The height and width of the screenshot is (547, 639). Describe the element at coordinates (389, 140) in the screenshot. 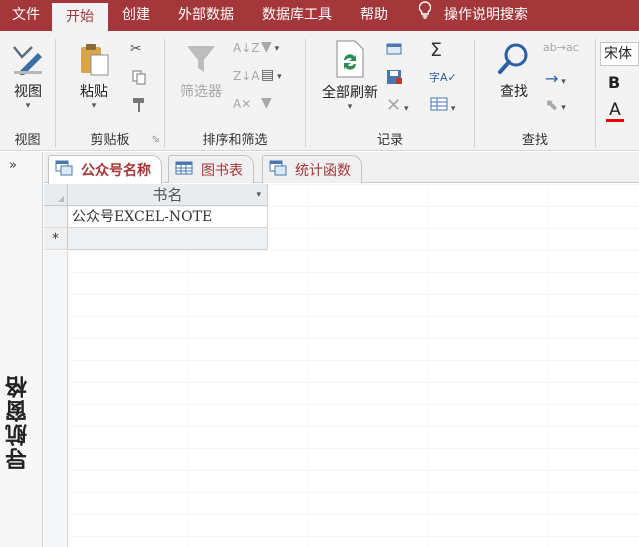

I see `group-label-records: 记录` at that location.